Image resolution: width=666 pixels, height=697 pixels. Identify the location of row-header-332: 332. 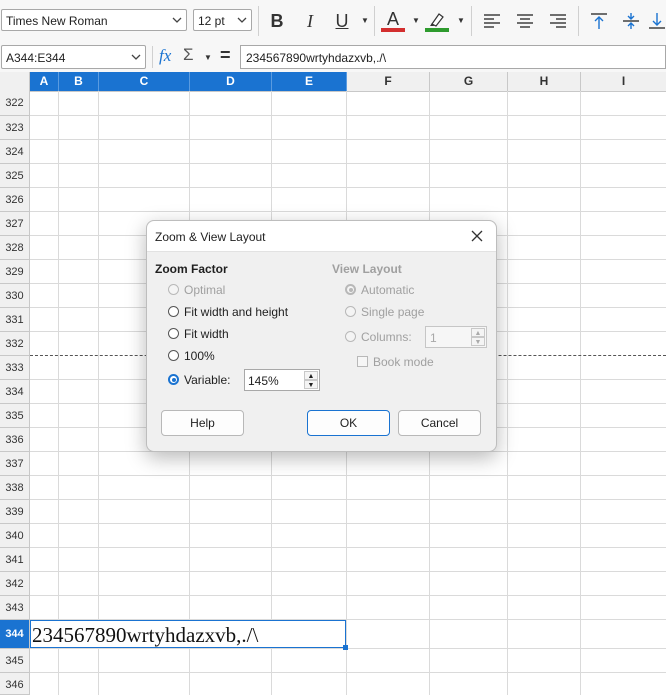
(15, 344).